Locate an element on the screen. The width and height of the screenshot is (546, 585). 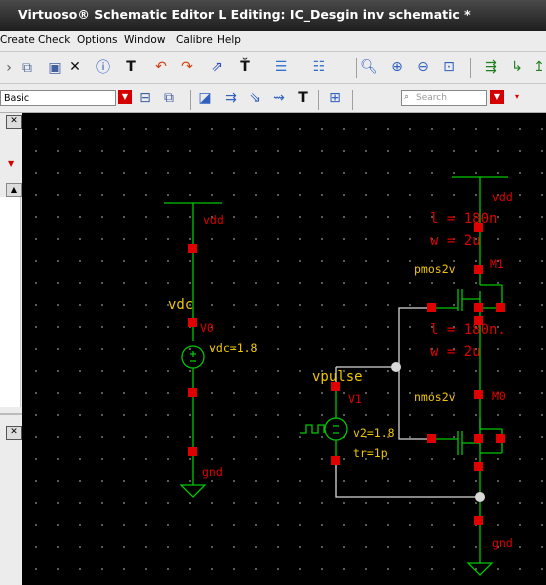
text-icon: T is located at coordinates (131, 67).